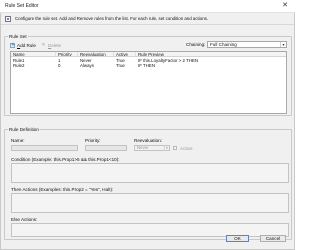  Describe the element at coordinates (18, 36) in the screenshot. I see `rule-set-group-label: Rule Set` at that location.